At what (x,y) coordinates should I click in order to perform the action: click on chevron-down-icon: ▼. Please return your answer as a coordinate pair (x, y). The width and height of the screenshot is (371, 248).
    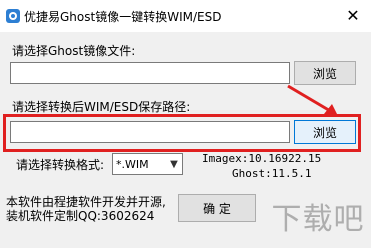
    Looking at the image, I should click on (174, 164).